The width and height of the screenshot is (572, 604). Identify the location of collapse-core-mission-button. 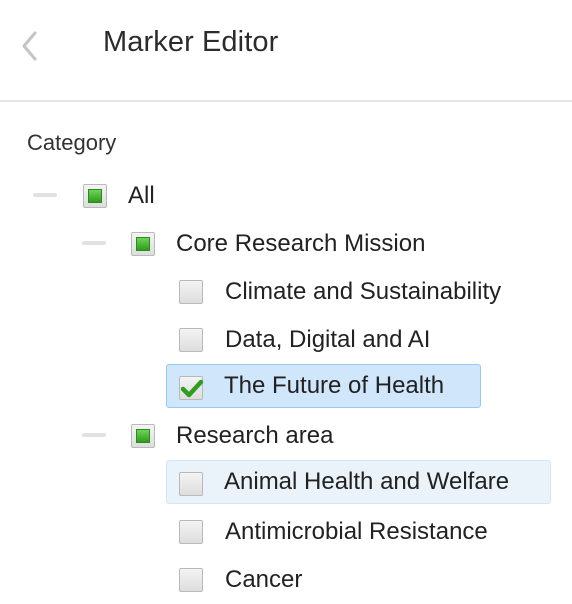
(94, 243).